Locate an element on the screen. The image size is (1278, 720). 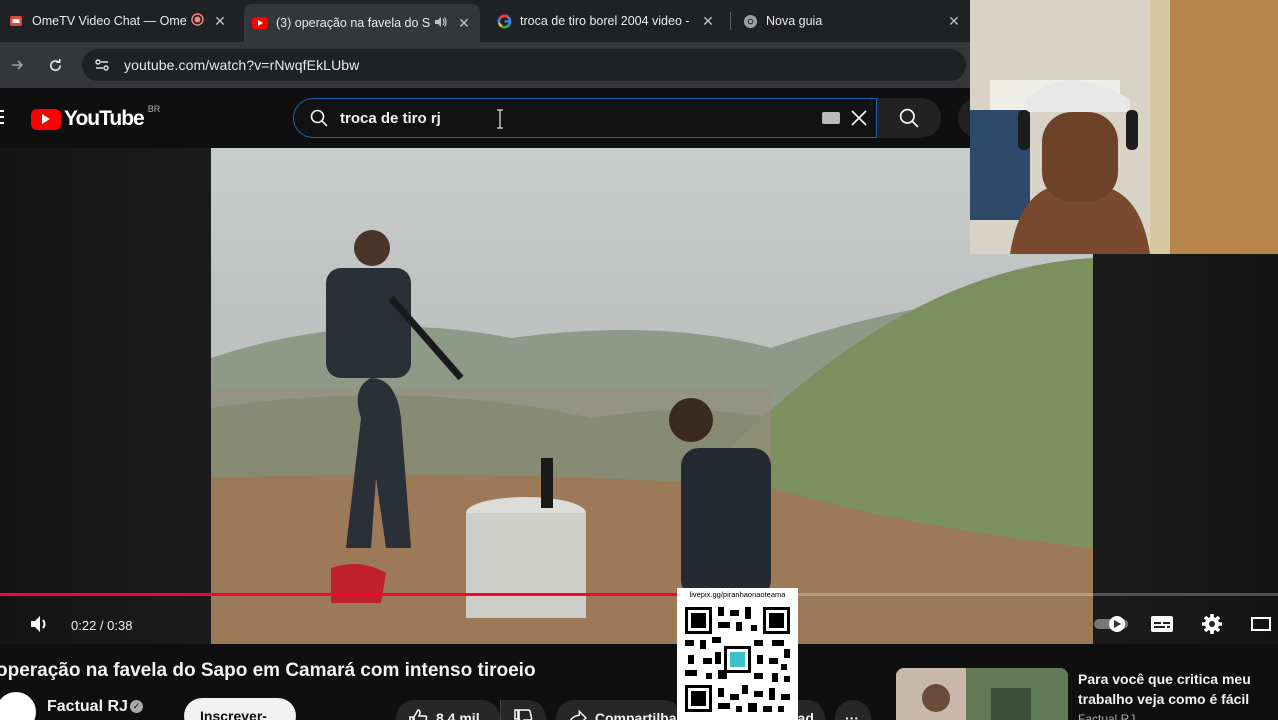
channel-avatar is located at coordinates (18, 706).